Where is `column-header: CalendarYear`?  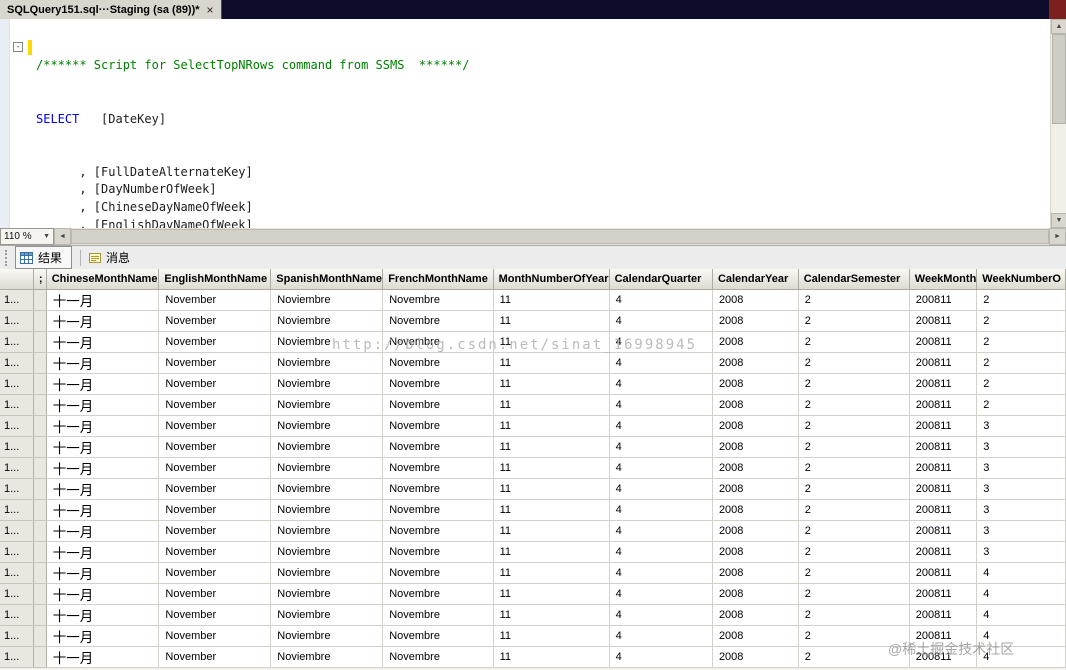 column-header: CalendarYear is located at coordinates (755, 279).